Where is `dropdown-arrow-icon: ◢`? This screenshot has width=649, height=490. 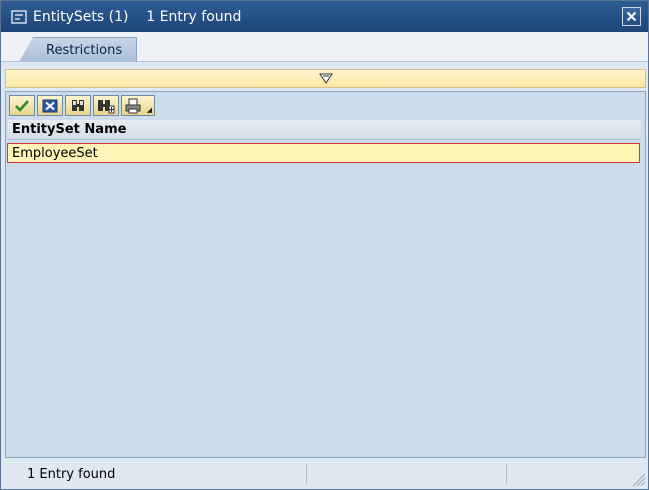 dropdown-arrow-icon: ◢ is located at coordinates (149, 110).